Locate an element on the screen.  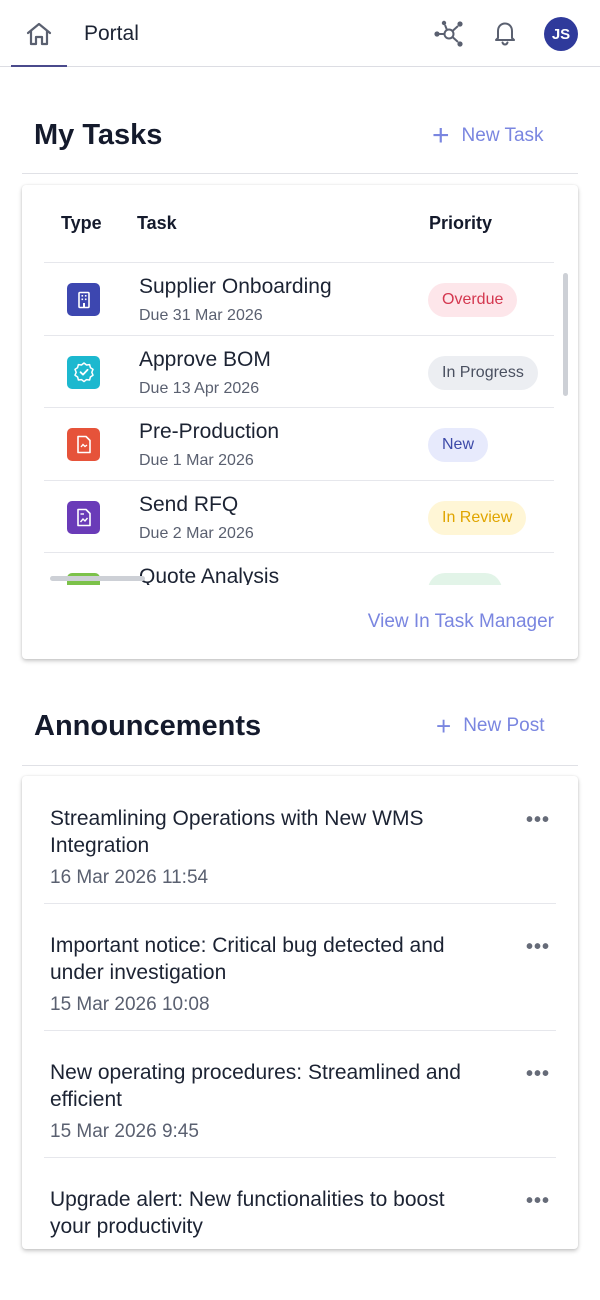
column-header-type: Type is located at coordinates (81, 223).